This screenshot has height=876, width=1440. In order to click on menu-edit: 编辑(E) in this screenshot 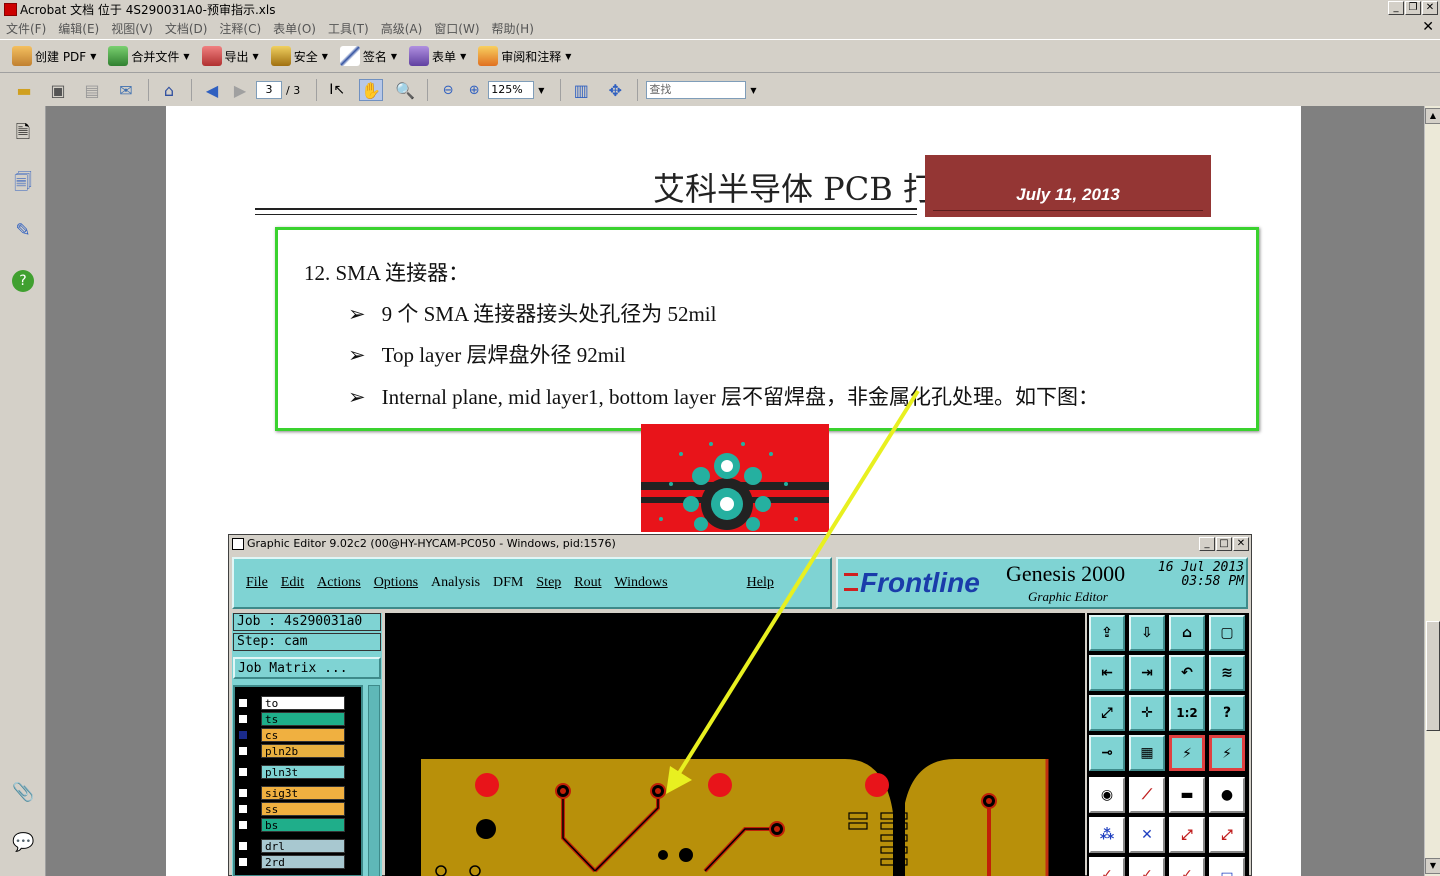, I will do `click(78, 28)`.